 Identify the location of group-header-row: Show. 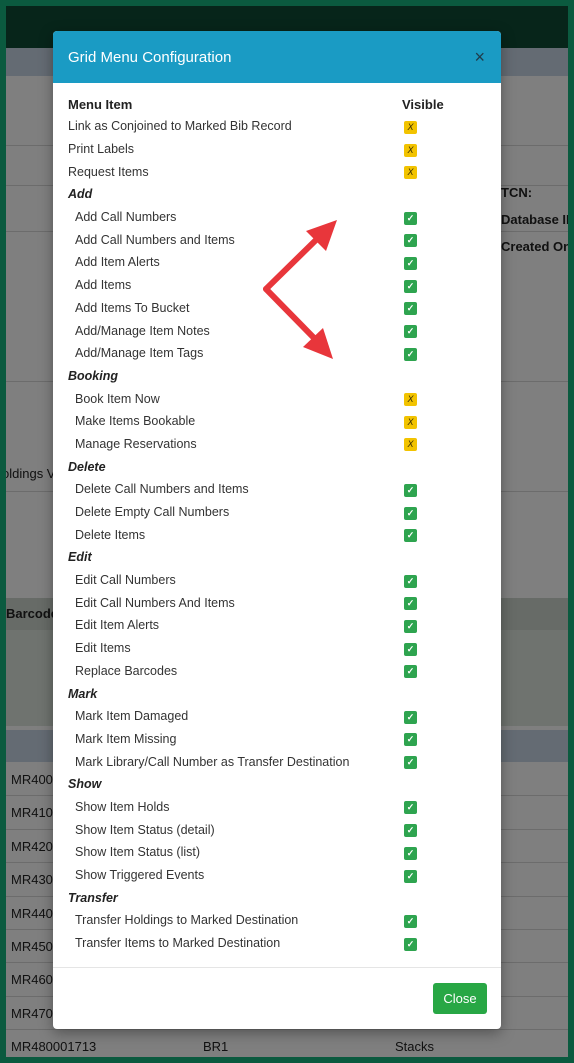
(277, 784).